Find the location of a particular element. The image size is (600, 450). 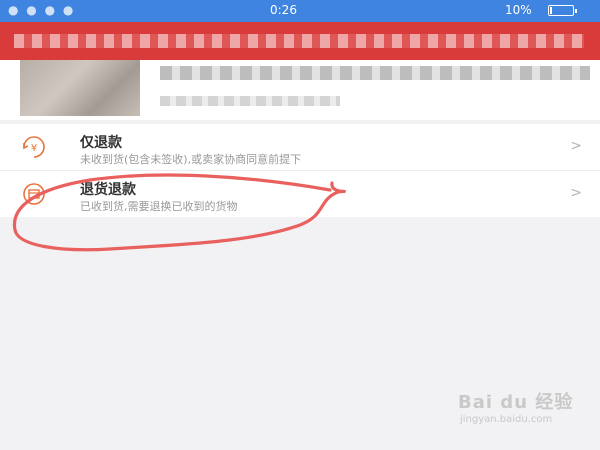

signal-indicator: ● ● ● ● is located at coordinates (42, 10).